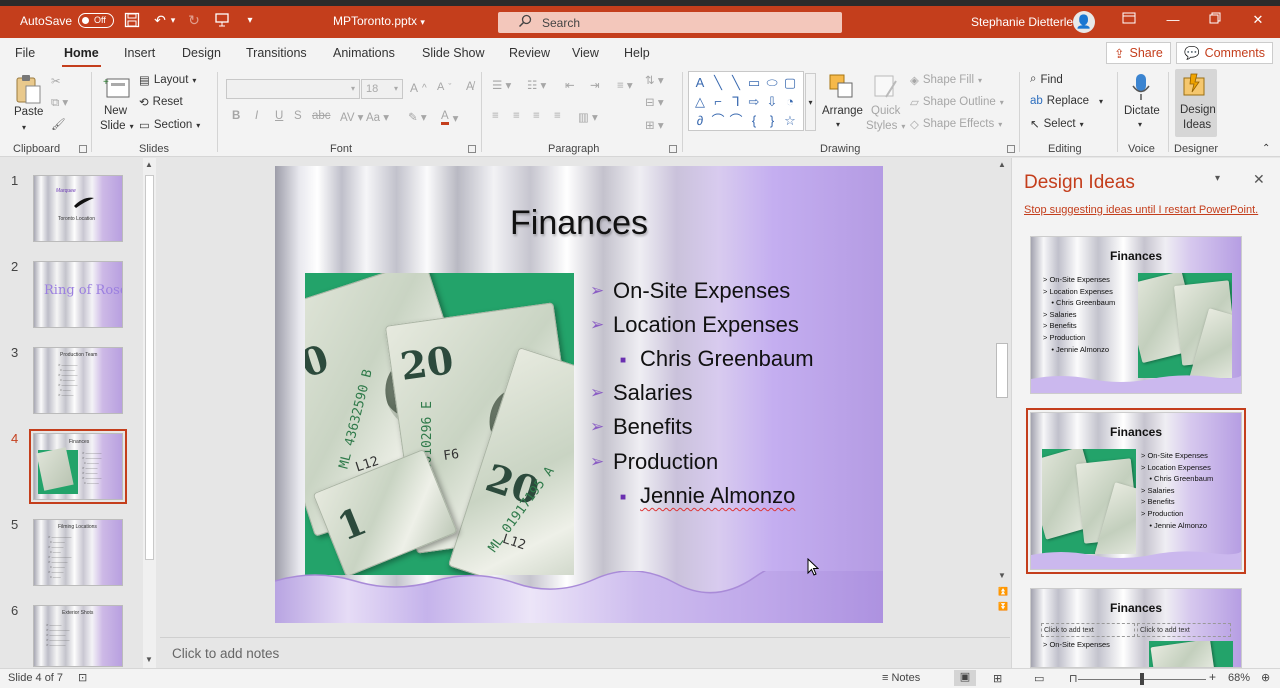 Image resolution: width=1280 pixels, height=688 pixels. Describe the element at coordinates (1215, 20) in the screenshot. I see `restore-icon` at that location.